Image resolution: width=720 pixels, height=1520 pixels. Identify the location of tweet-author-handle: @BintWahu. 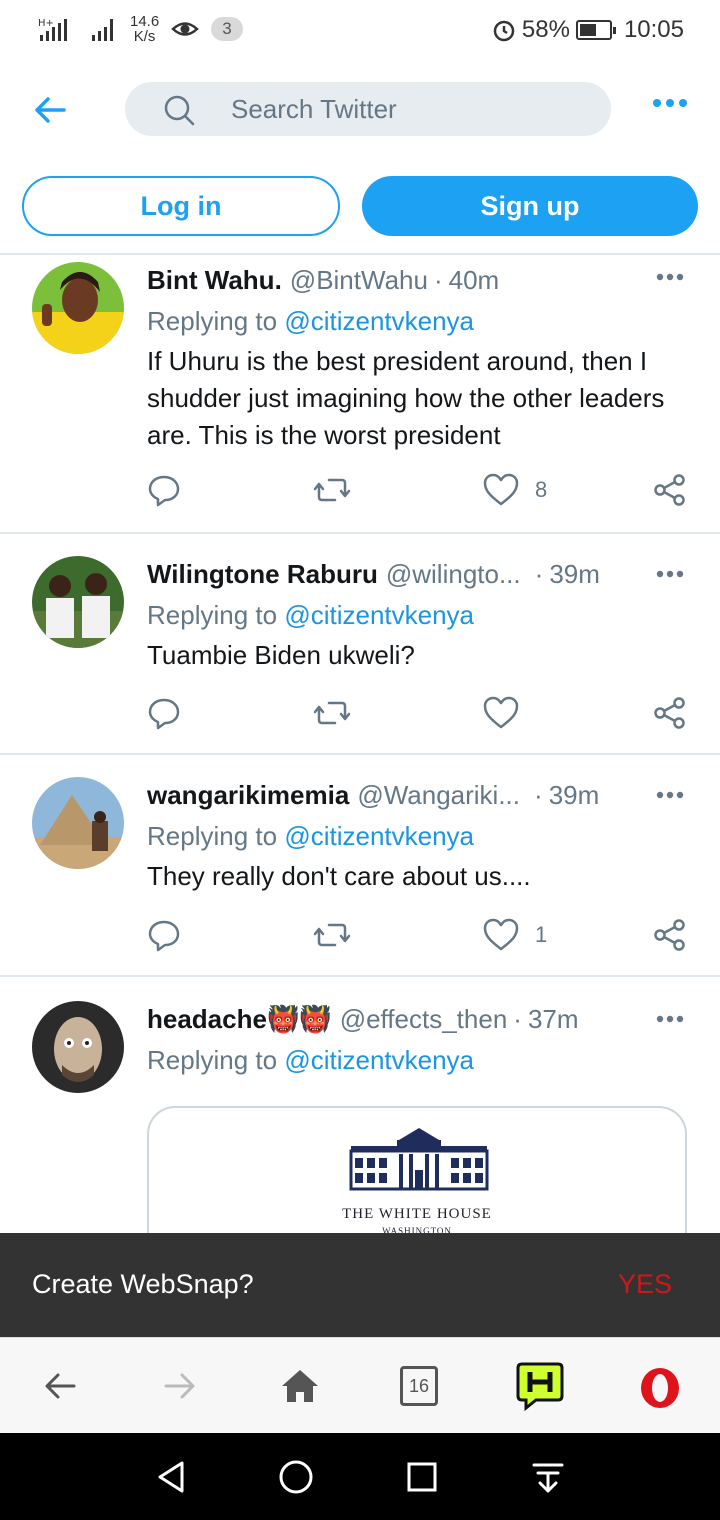
(359, 280).